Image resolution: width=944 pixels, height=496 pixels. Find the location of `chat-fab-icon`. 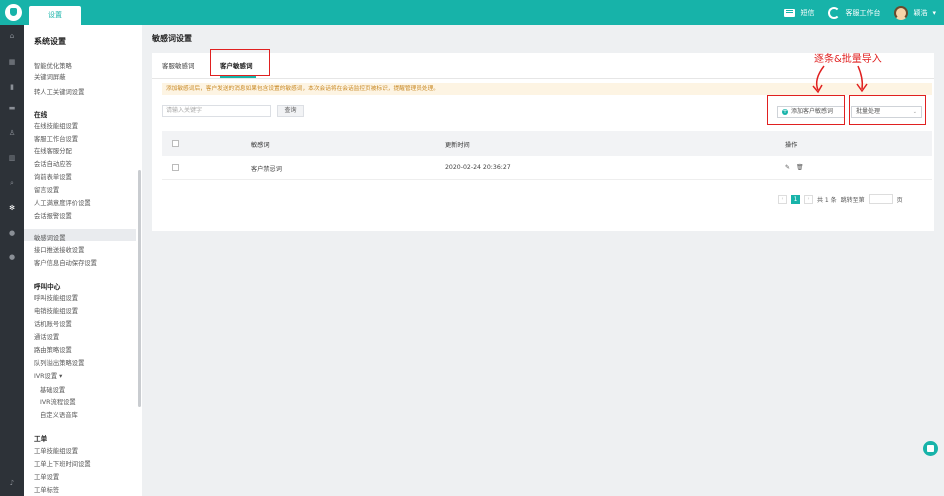

chat-fab-icon is located at coordinates (930, 448).